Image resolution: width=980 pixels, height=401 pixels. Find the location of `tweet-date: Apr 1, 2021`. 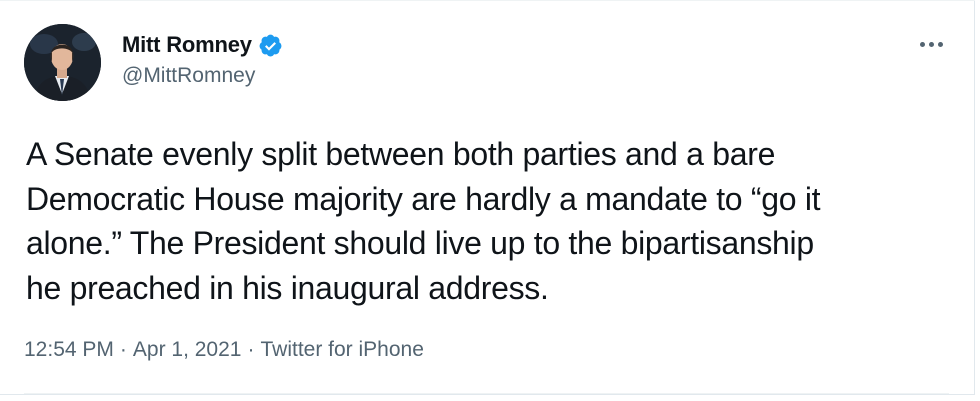

tweet-date: Apr 1, 2021 is located at coordinates (187, 350).